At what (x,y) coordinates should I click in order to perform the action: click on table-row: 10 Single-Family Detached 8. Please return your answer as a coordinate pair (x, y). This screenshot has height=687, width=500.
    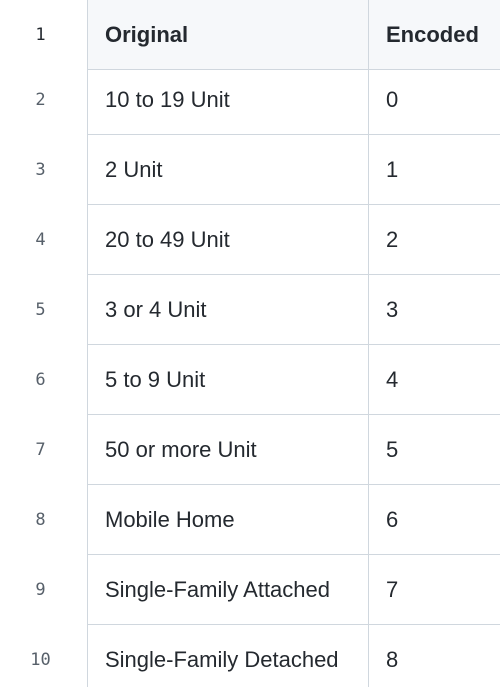
    Looking at the image, I should click on (250, 656).